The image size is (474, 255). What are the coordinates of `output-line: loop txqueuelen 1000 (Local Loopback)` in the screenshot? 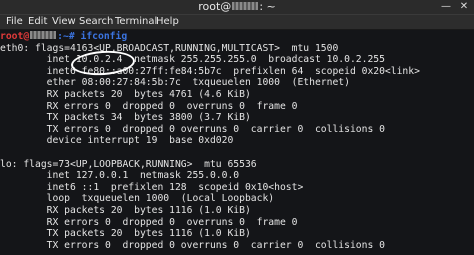 It's located at (137, 199).